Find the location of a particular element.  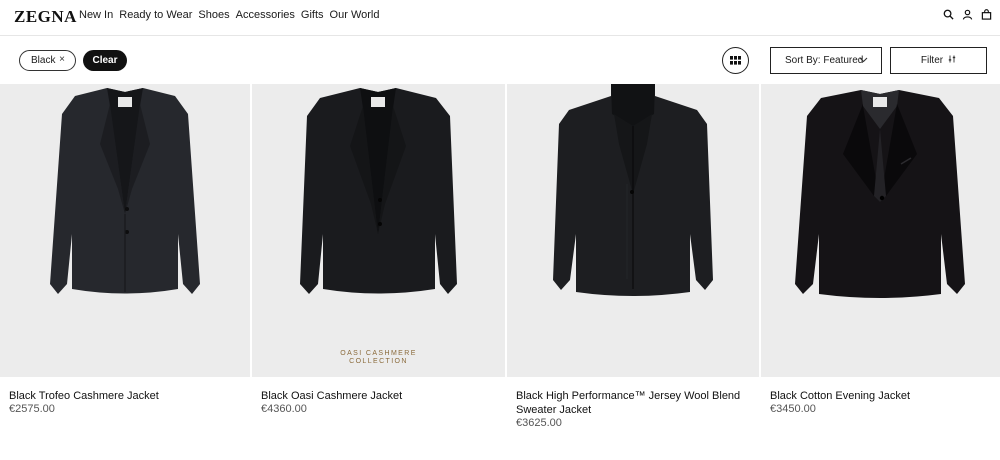

grid-view-toggle is located at coordinates (735, 60).